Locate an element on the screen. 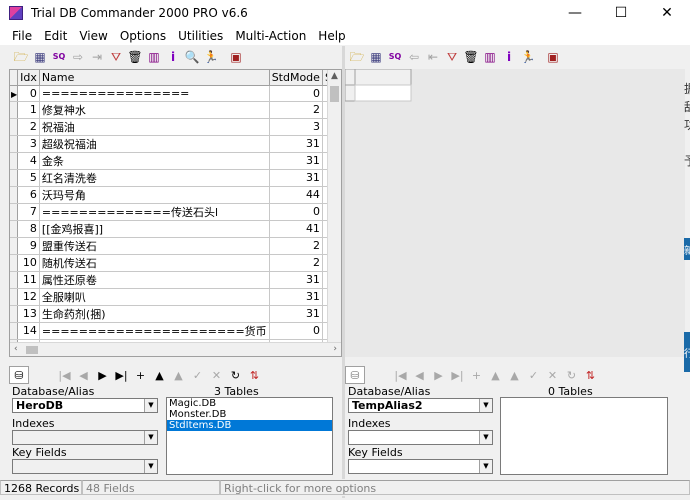  cell-name: 沃玛号角 is located at coordinates (154, 195).